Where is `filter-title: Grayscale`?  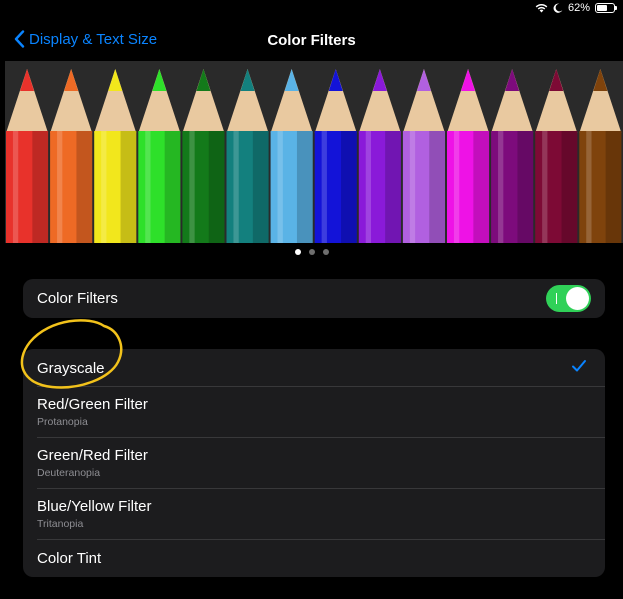 filter-title: Grayscale is located at coordinates (71, 368).